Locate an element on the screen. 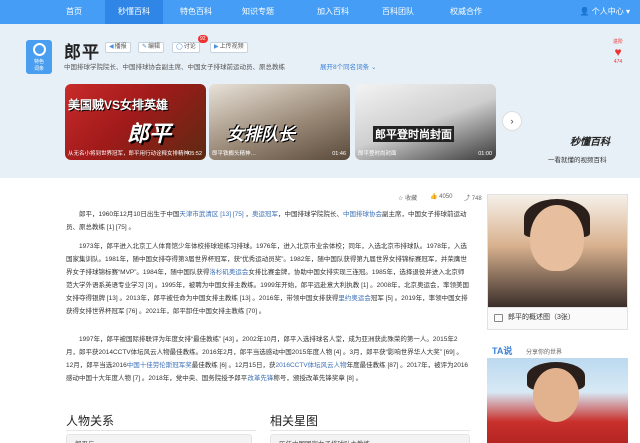 The height and width of the screenshot is (443, 640). overview-image is located at coordinates (557, 251).